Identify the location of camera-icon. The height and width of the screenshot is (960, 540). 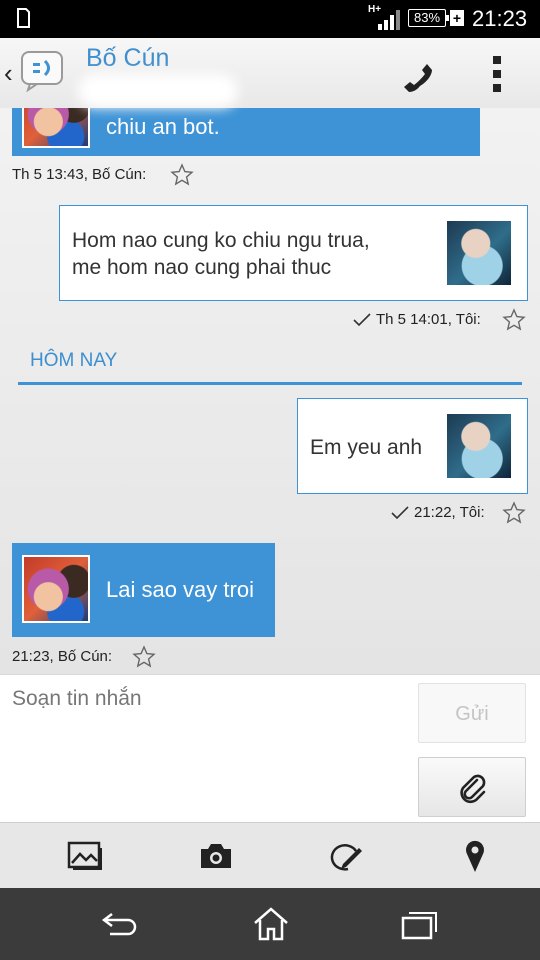
(216, 856).